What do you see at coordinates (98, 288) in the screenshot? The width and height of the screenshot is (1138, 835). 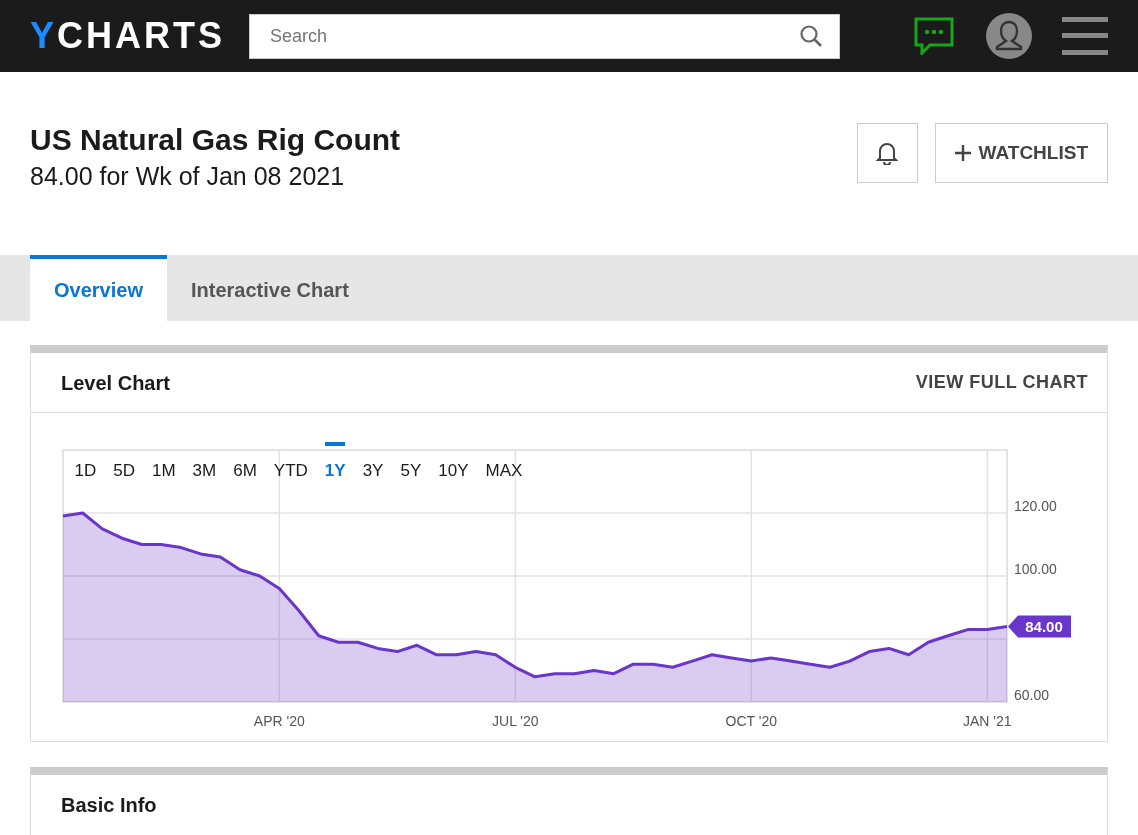 I see `tab: Overview` at bounding box center [98, 288].